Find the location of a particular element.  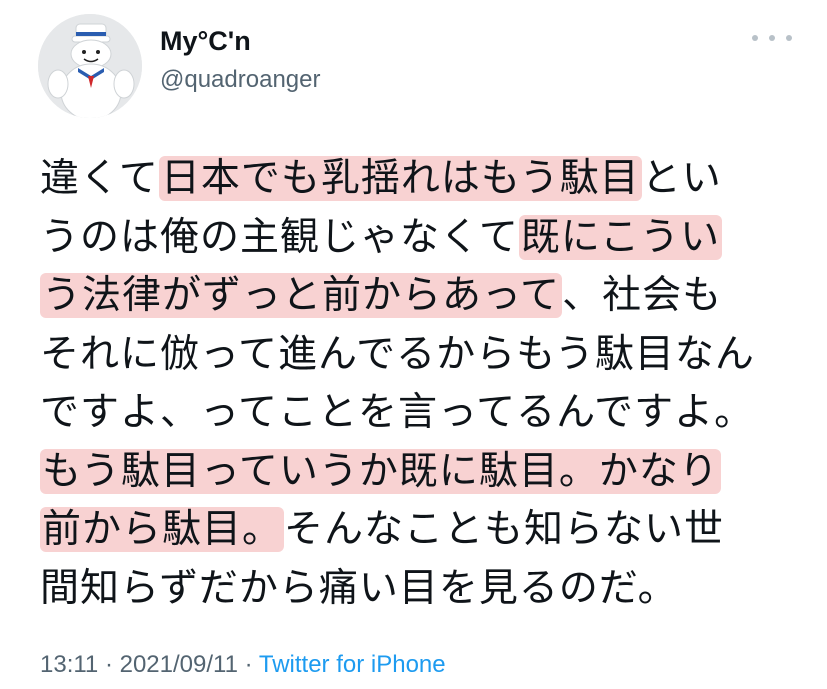

tweet-text-line: それに倣って進んでるからもう駄目なん is located at coordinates (420, 355).